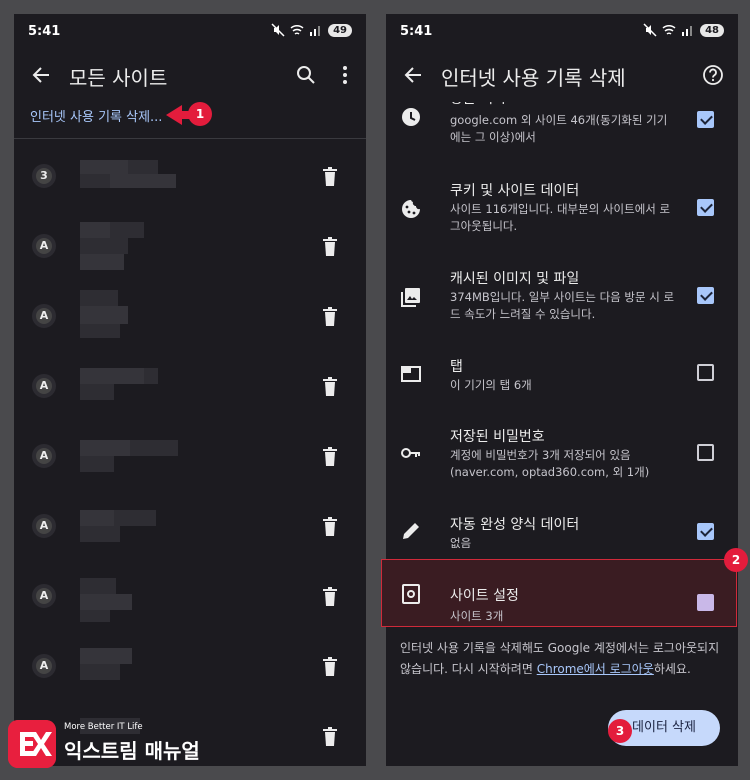  What do you see at coordinates (132, 751) in the screenshot?
I see `watermark-name: 익스트림 매뉴얼` at bounding box center [132, 751].